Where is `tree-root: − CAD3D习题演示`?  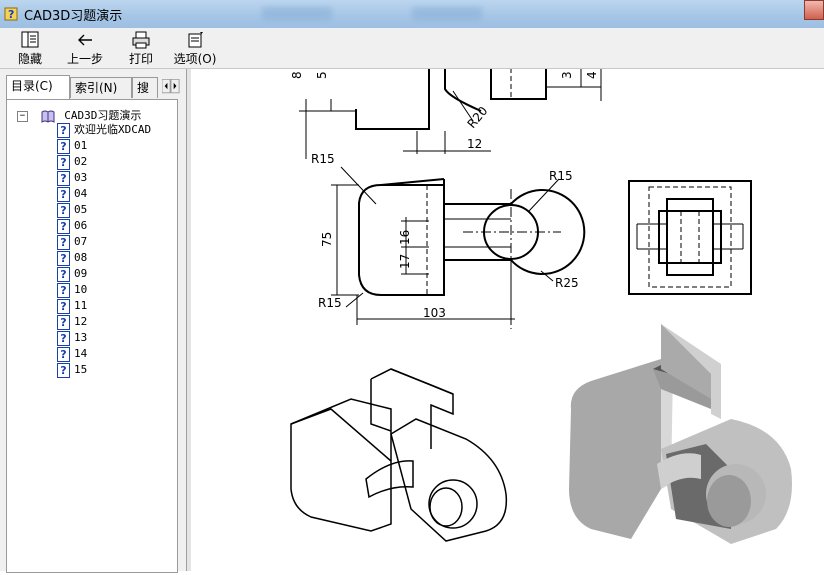
tree-root: − CAD3D习题演示 is located at coordinates (79, 115).